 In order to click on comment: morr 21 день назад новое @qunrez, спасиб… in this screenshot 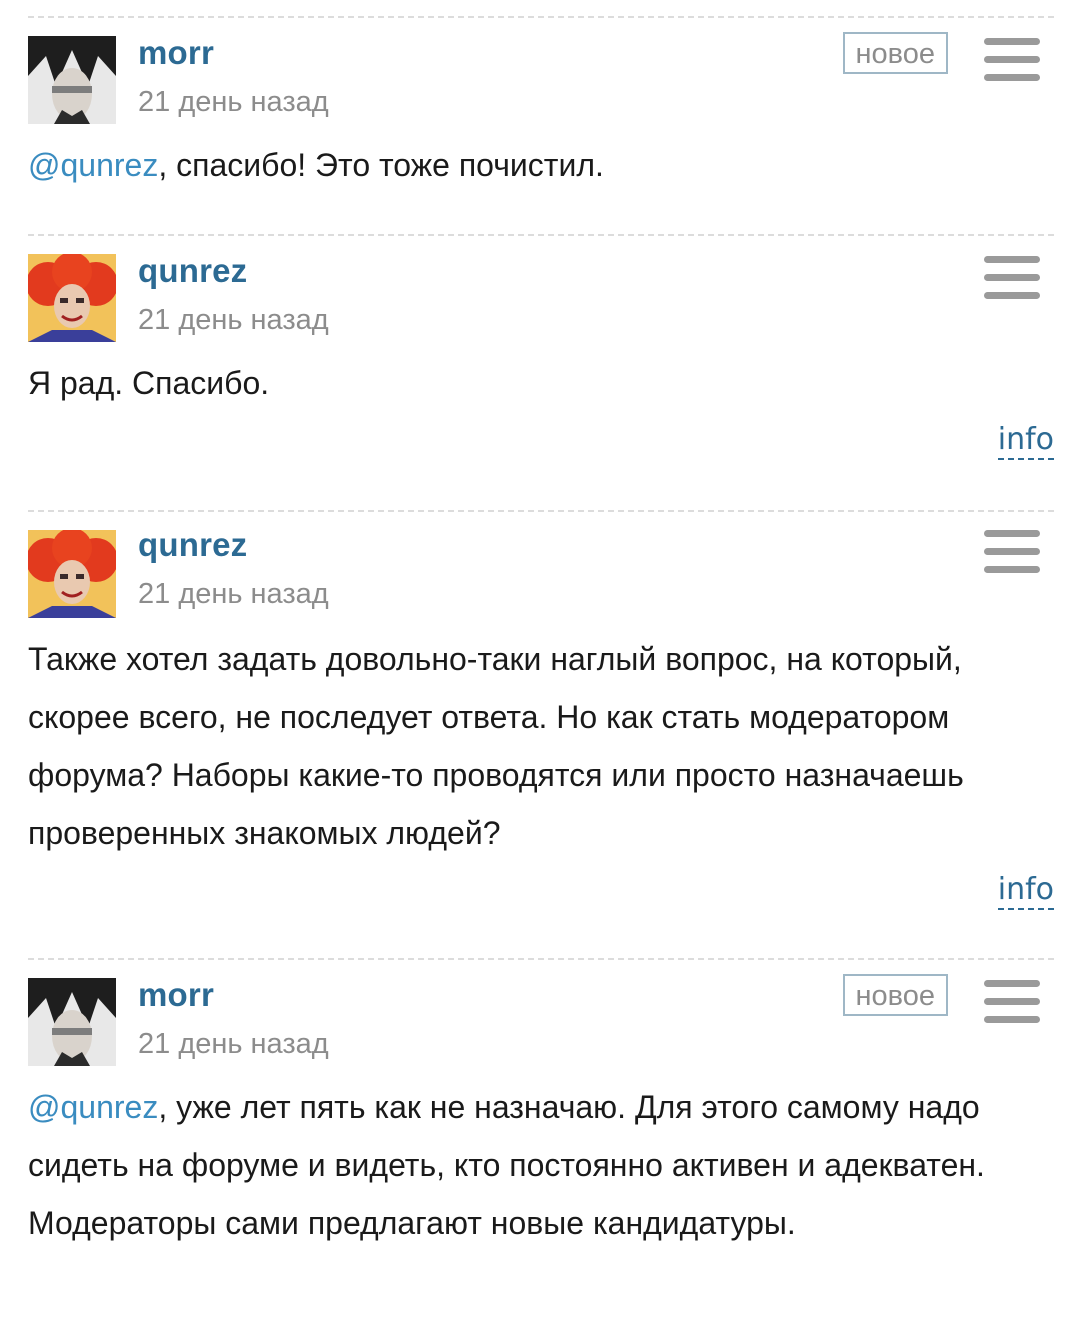, I will do `click(541, 117)`.